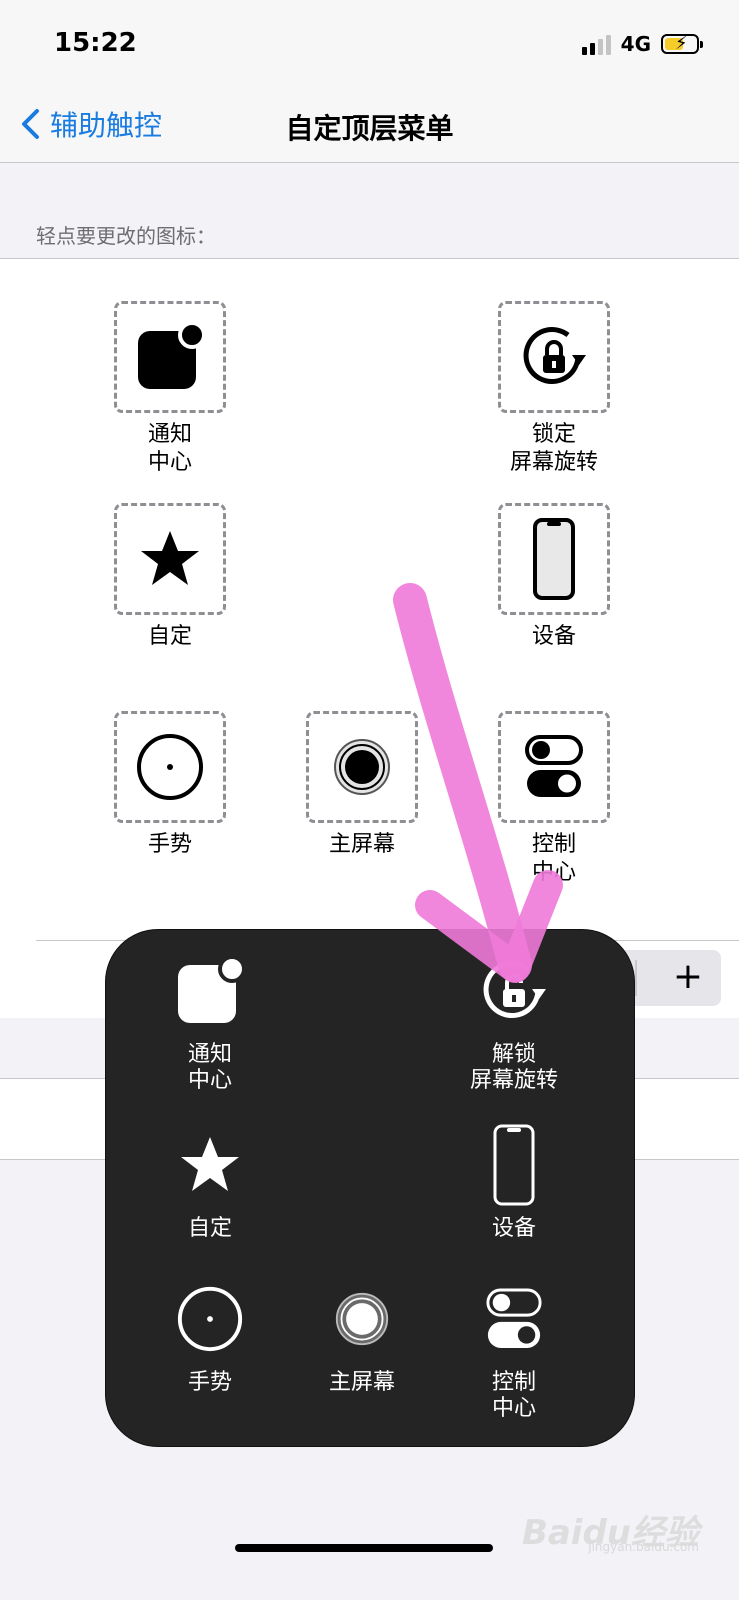  Describe the element at coordinates (209, 1067) in the screenshot. I see `menu-item-label: 通知 中心` at that location.